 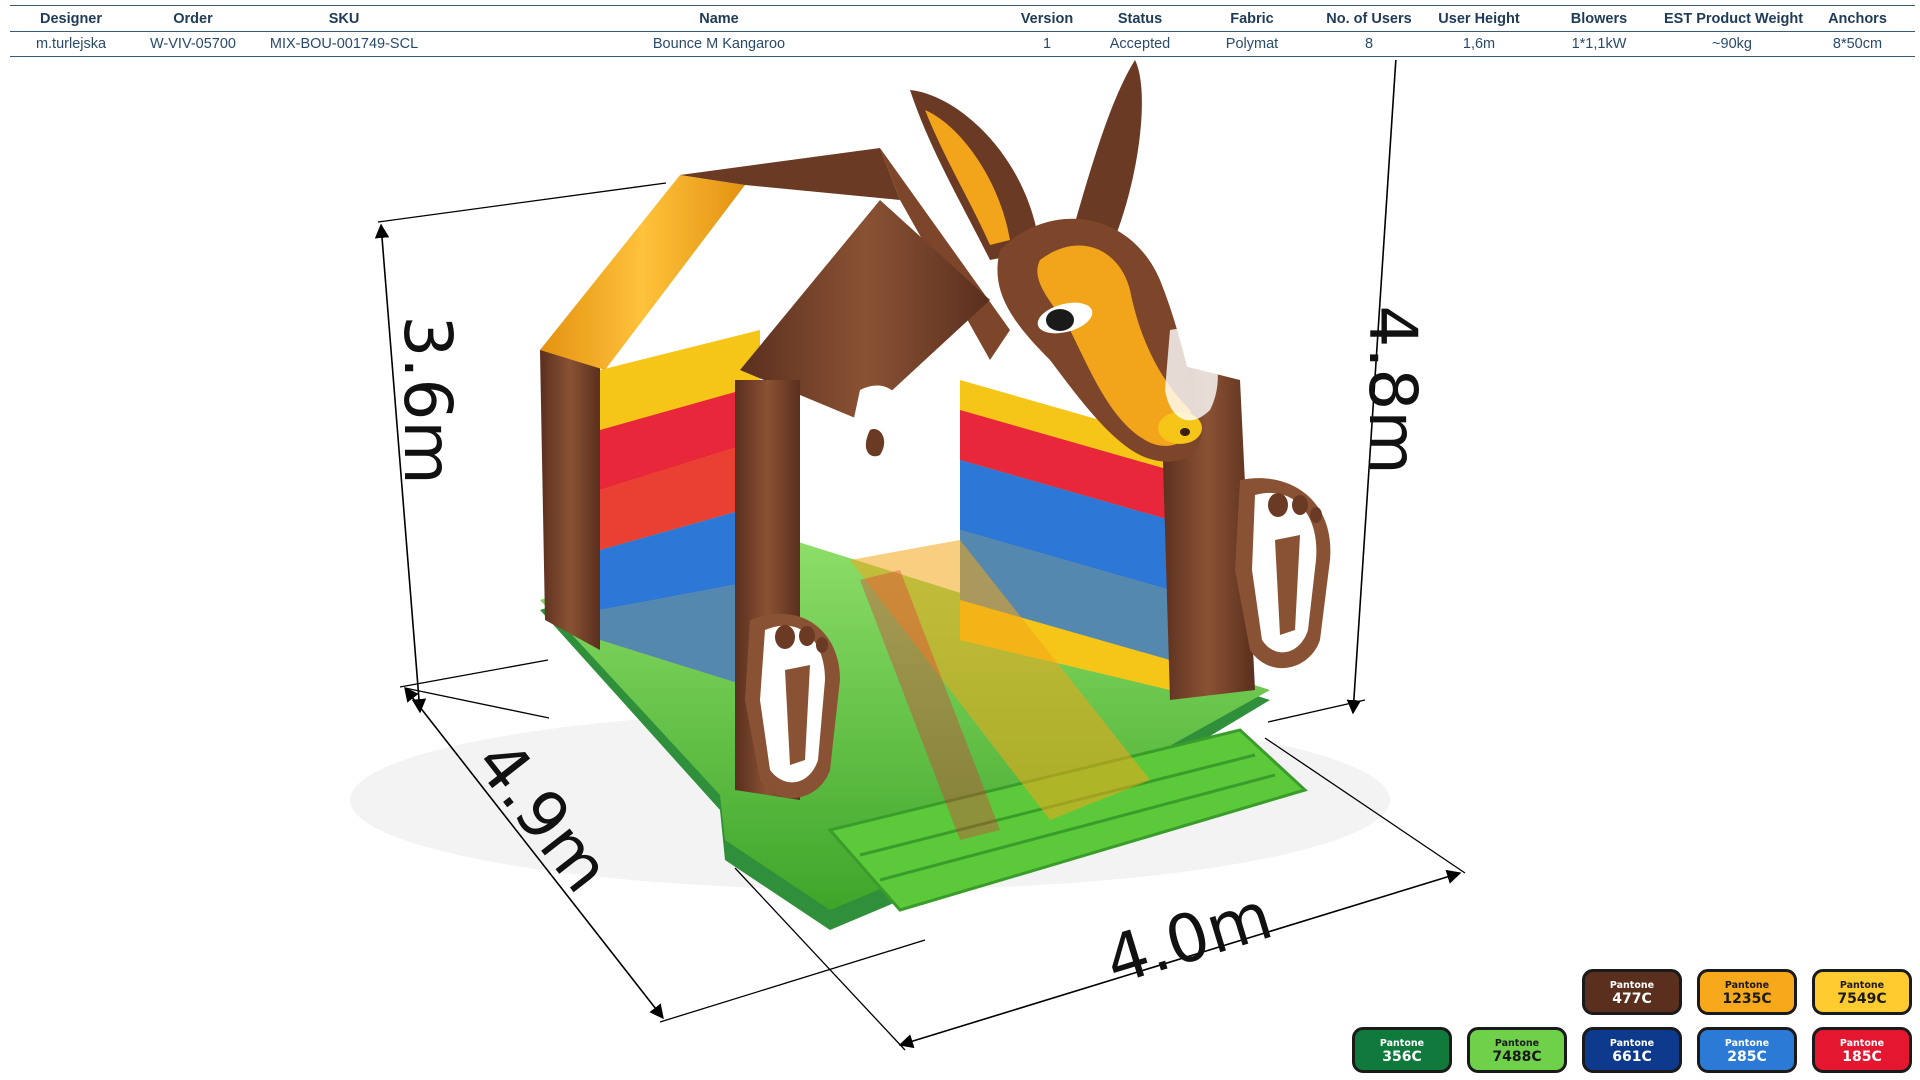 What do you see at coordinates (427, 399) in the screenshot?
I see `dimension-height-front-label: 3.6m` at bounding box center [427, 399].